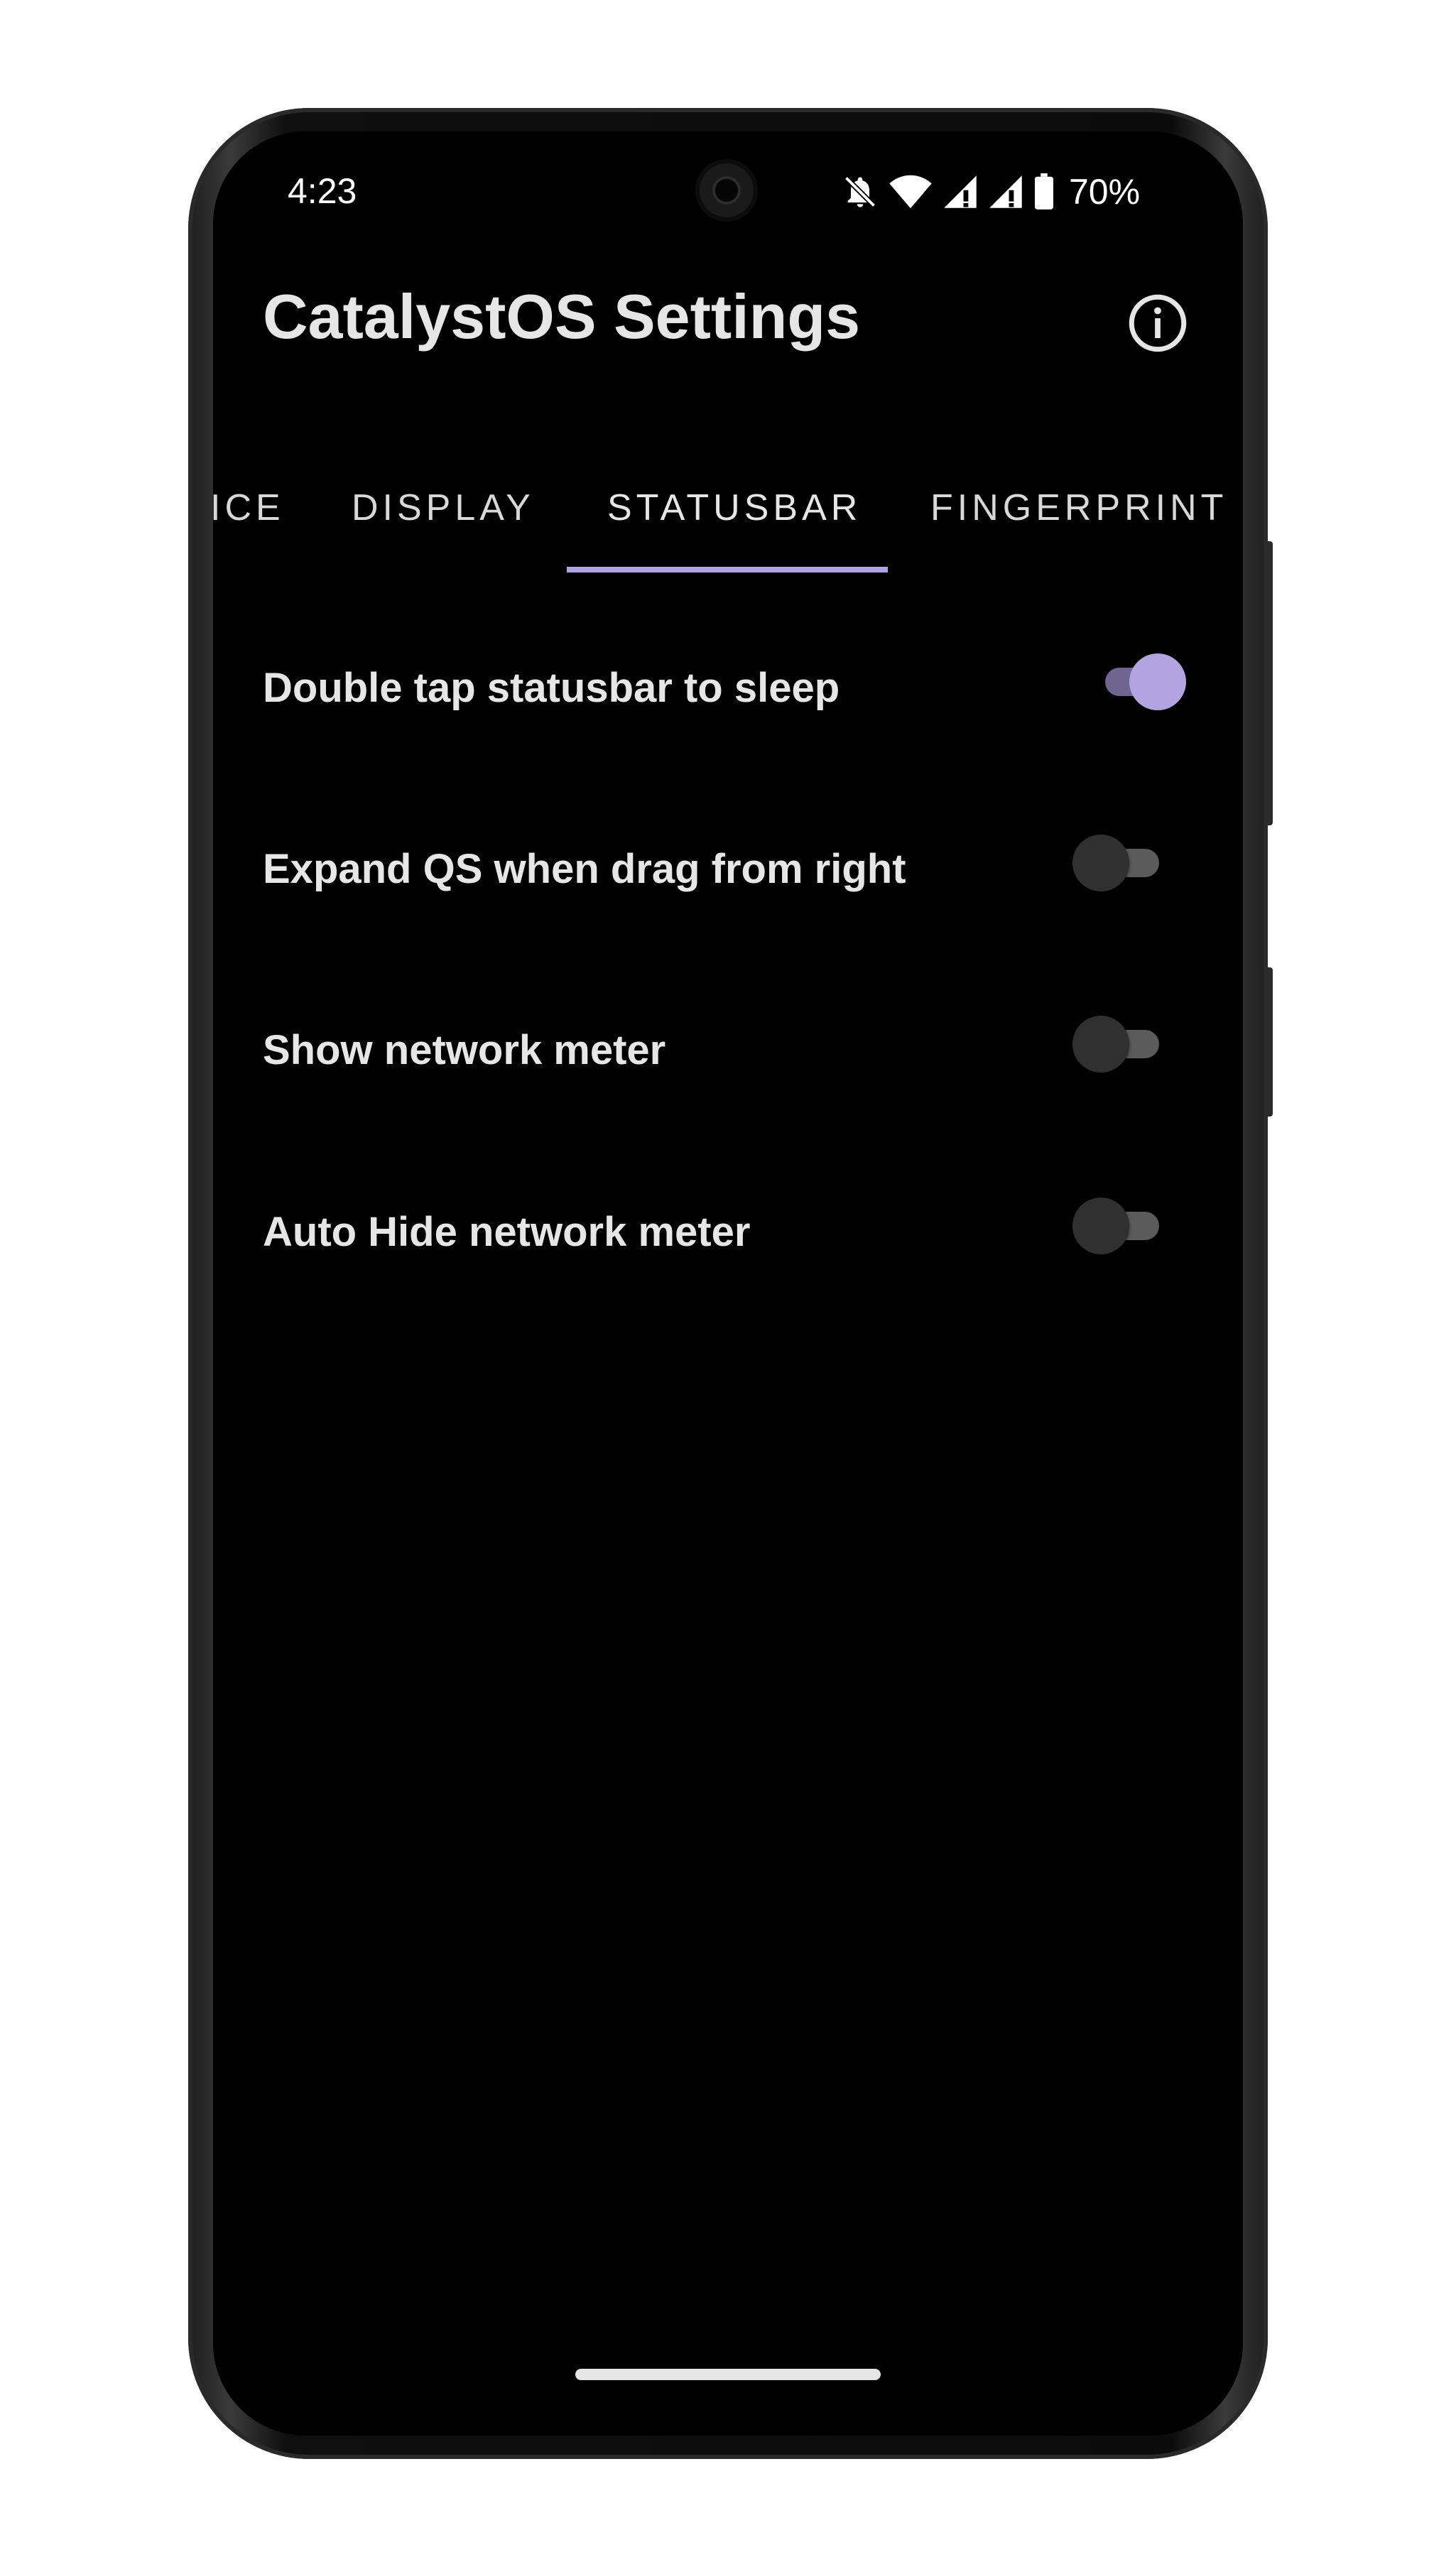 This screenshot has width=1456, height=2557. What do you see at coordinates (1044, 191) in the screenshot?
I see `battery-icon` at bounding box center [1044, 191].